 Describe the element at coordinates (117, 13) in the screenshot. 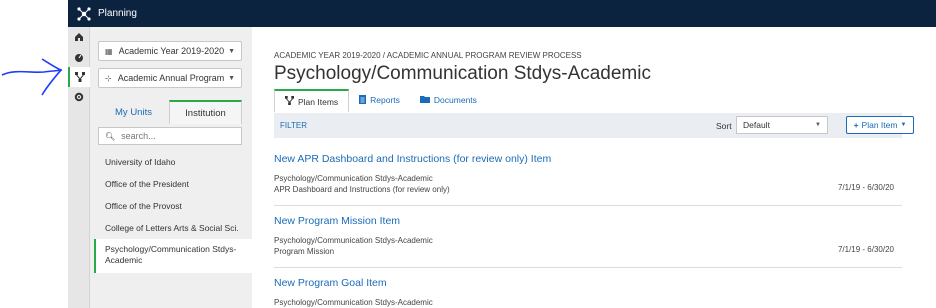

I see `app-title: Planning` at that location.